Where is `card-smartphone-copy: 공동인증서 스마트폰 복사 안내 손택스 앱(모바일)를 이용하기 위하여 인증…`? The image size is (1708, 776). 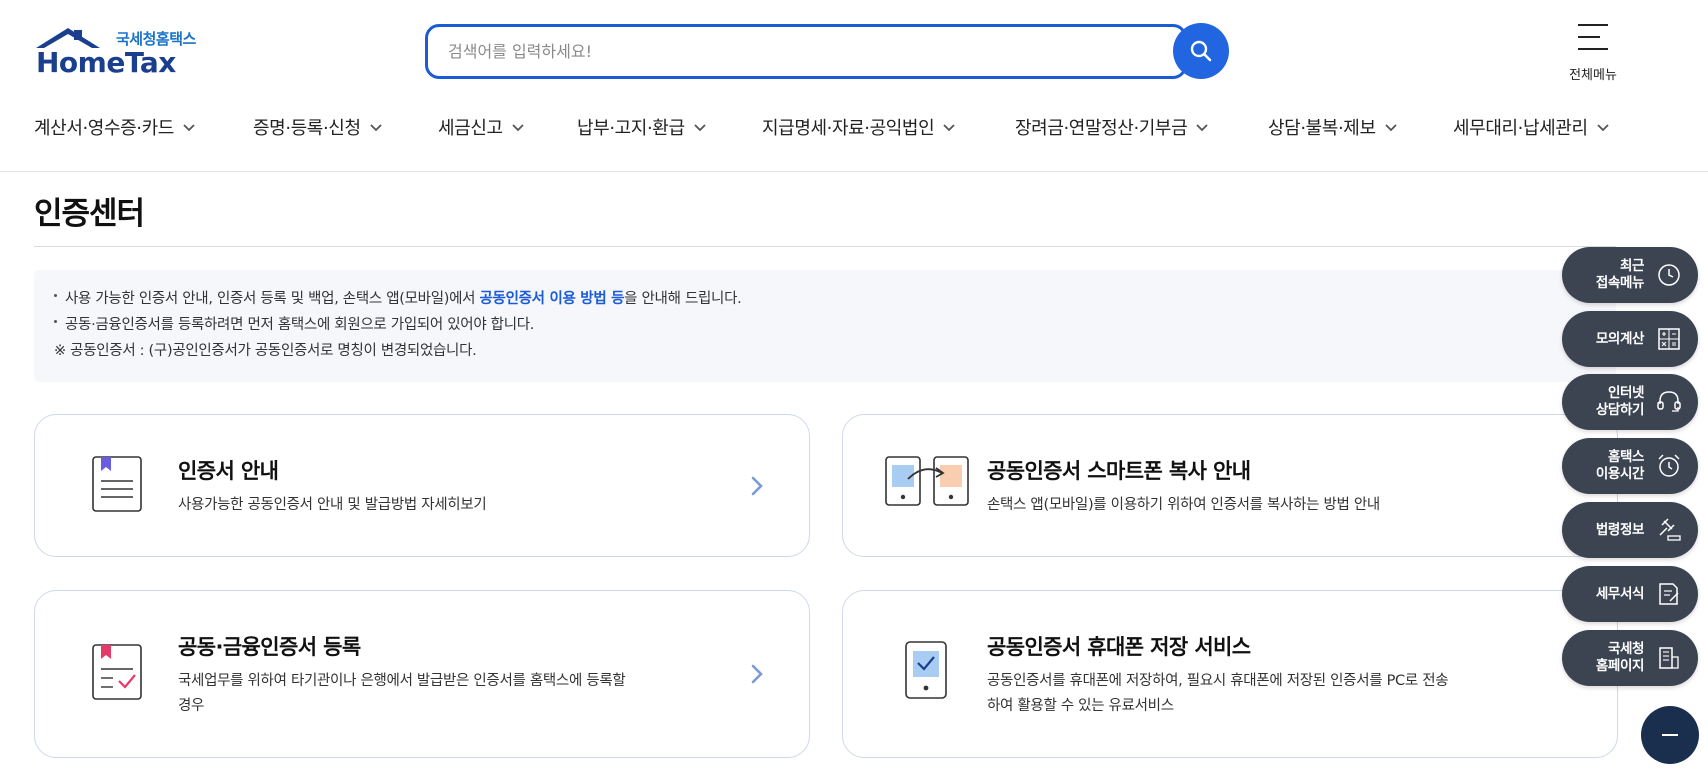
card-smartphone-copy: 공동인증서 스마트폰 복사 안내 손택스 앱(모바일)를 이용하기 위하여 인증… is located at coordinates (1230, 485).